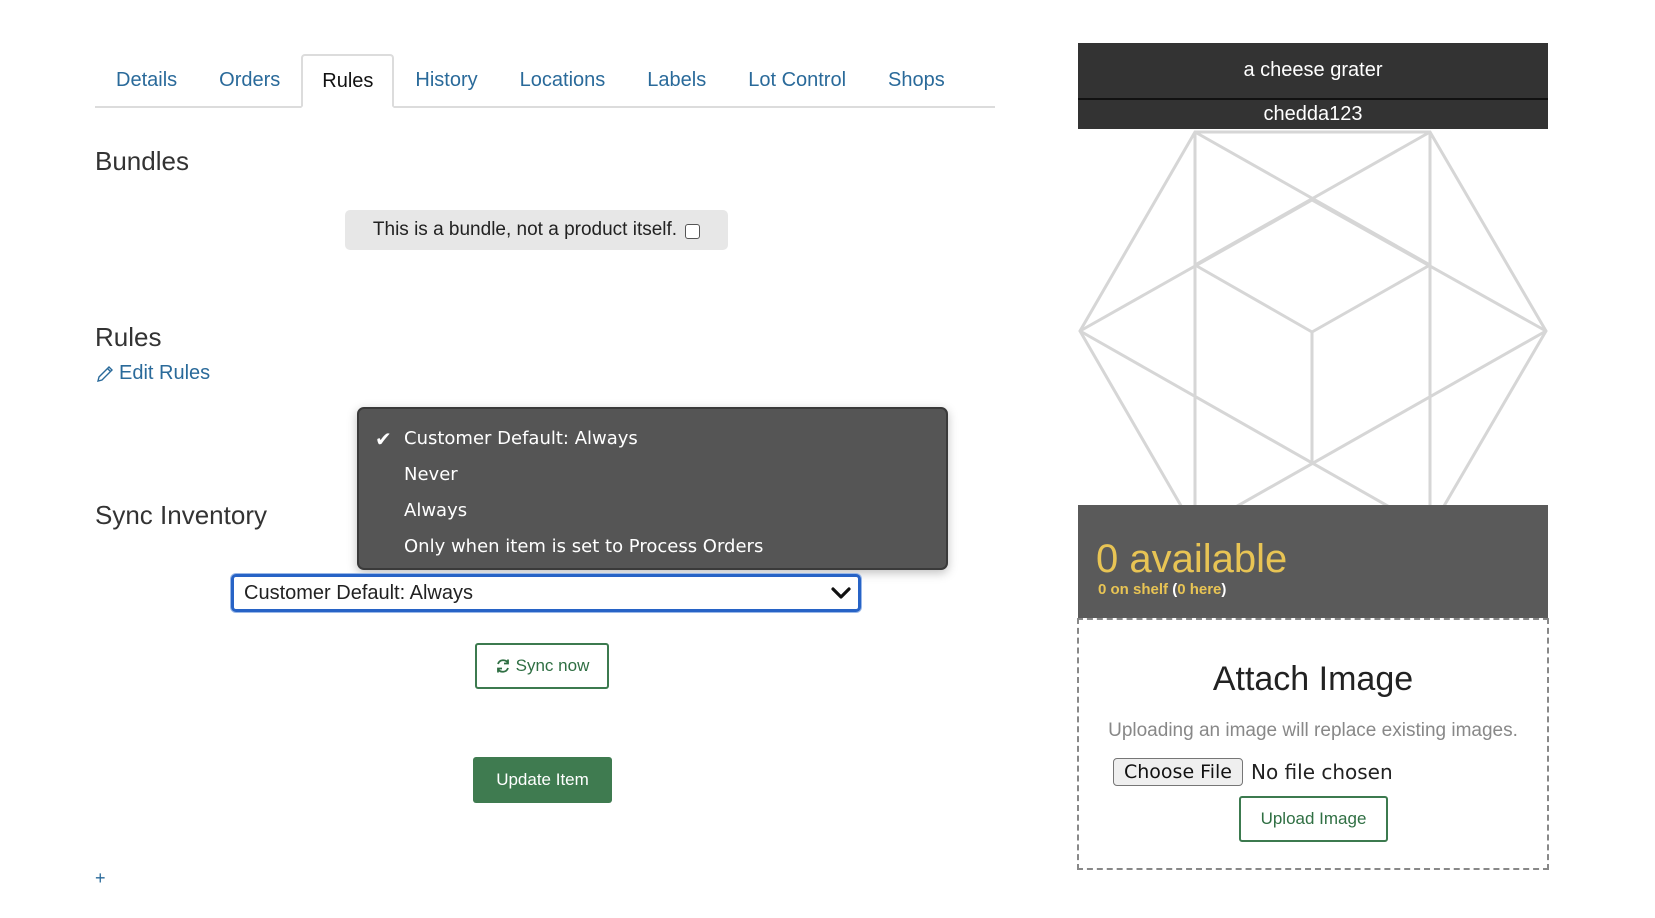  Describe the element at coordinates (542, 780) in the screenshot. I see `update-item-button: Update Item` at that location.